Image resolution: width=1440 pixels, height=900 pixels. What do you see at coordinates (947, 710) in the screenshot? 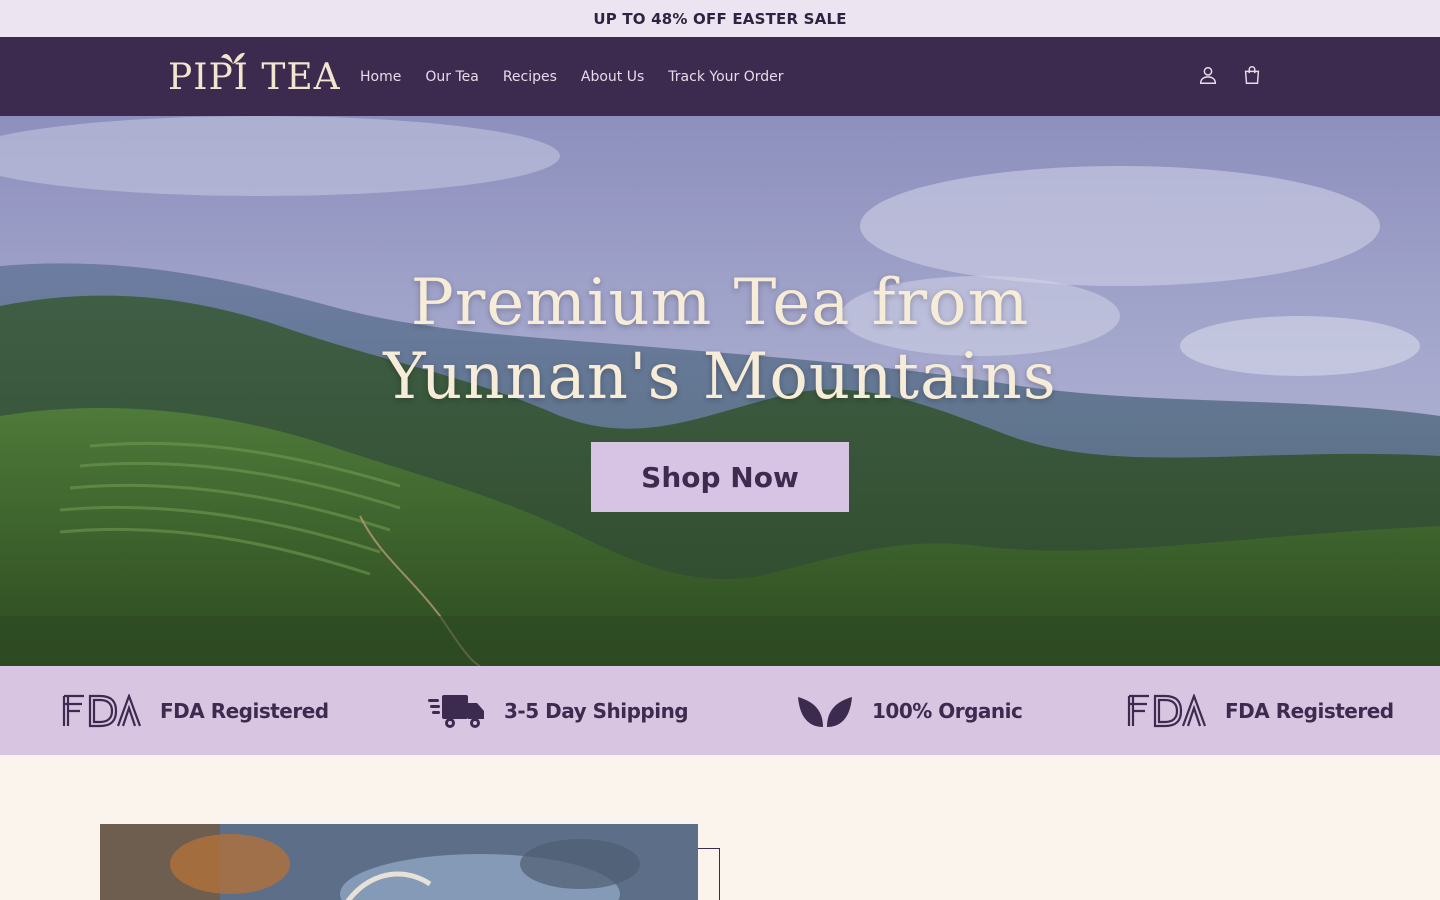
I see `feature-label: 100% Organic` at bounding box center [947, 710].